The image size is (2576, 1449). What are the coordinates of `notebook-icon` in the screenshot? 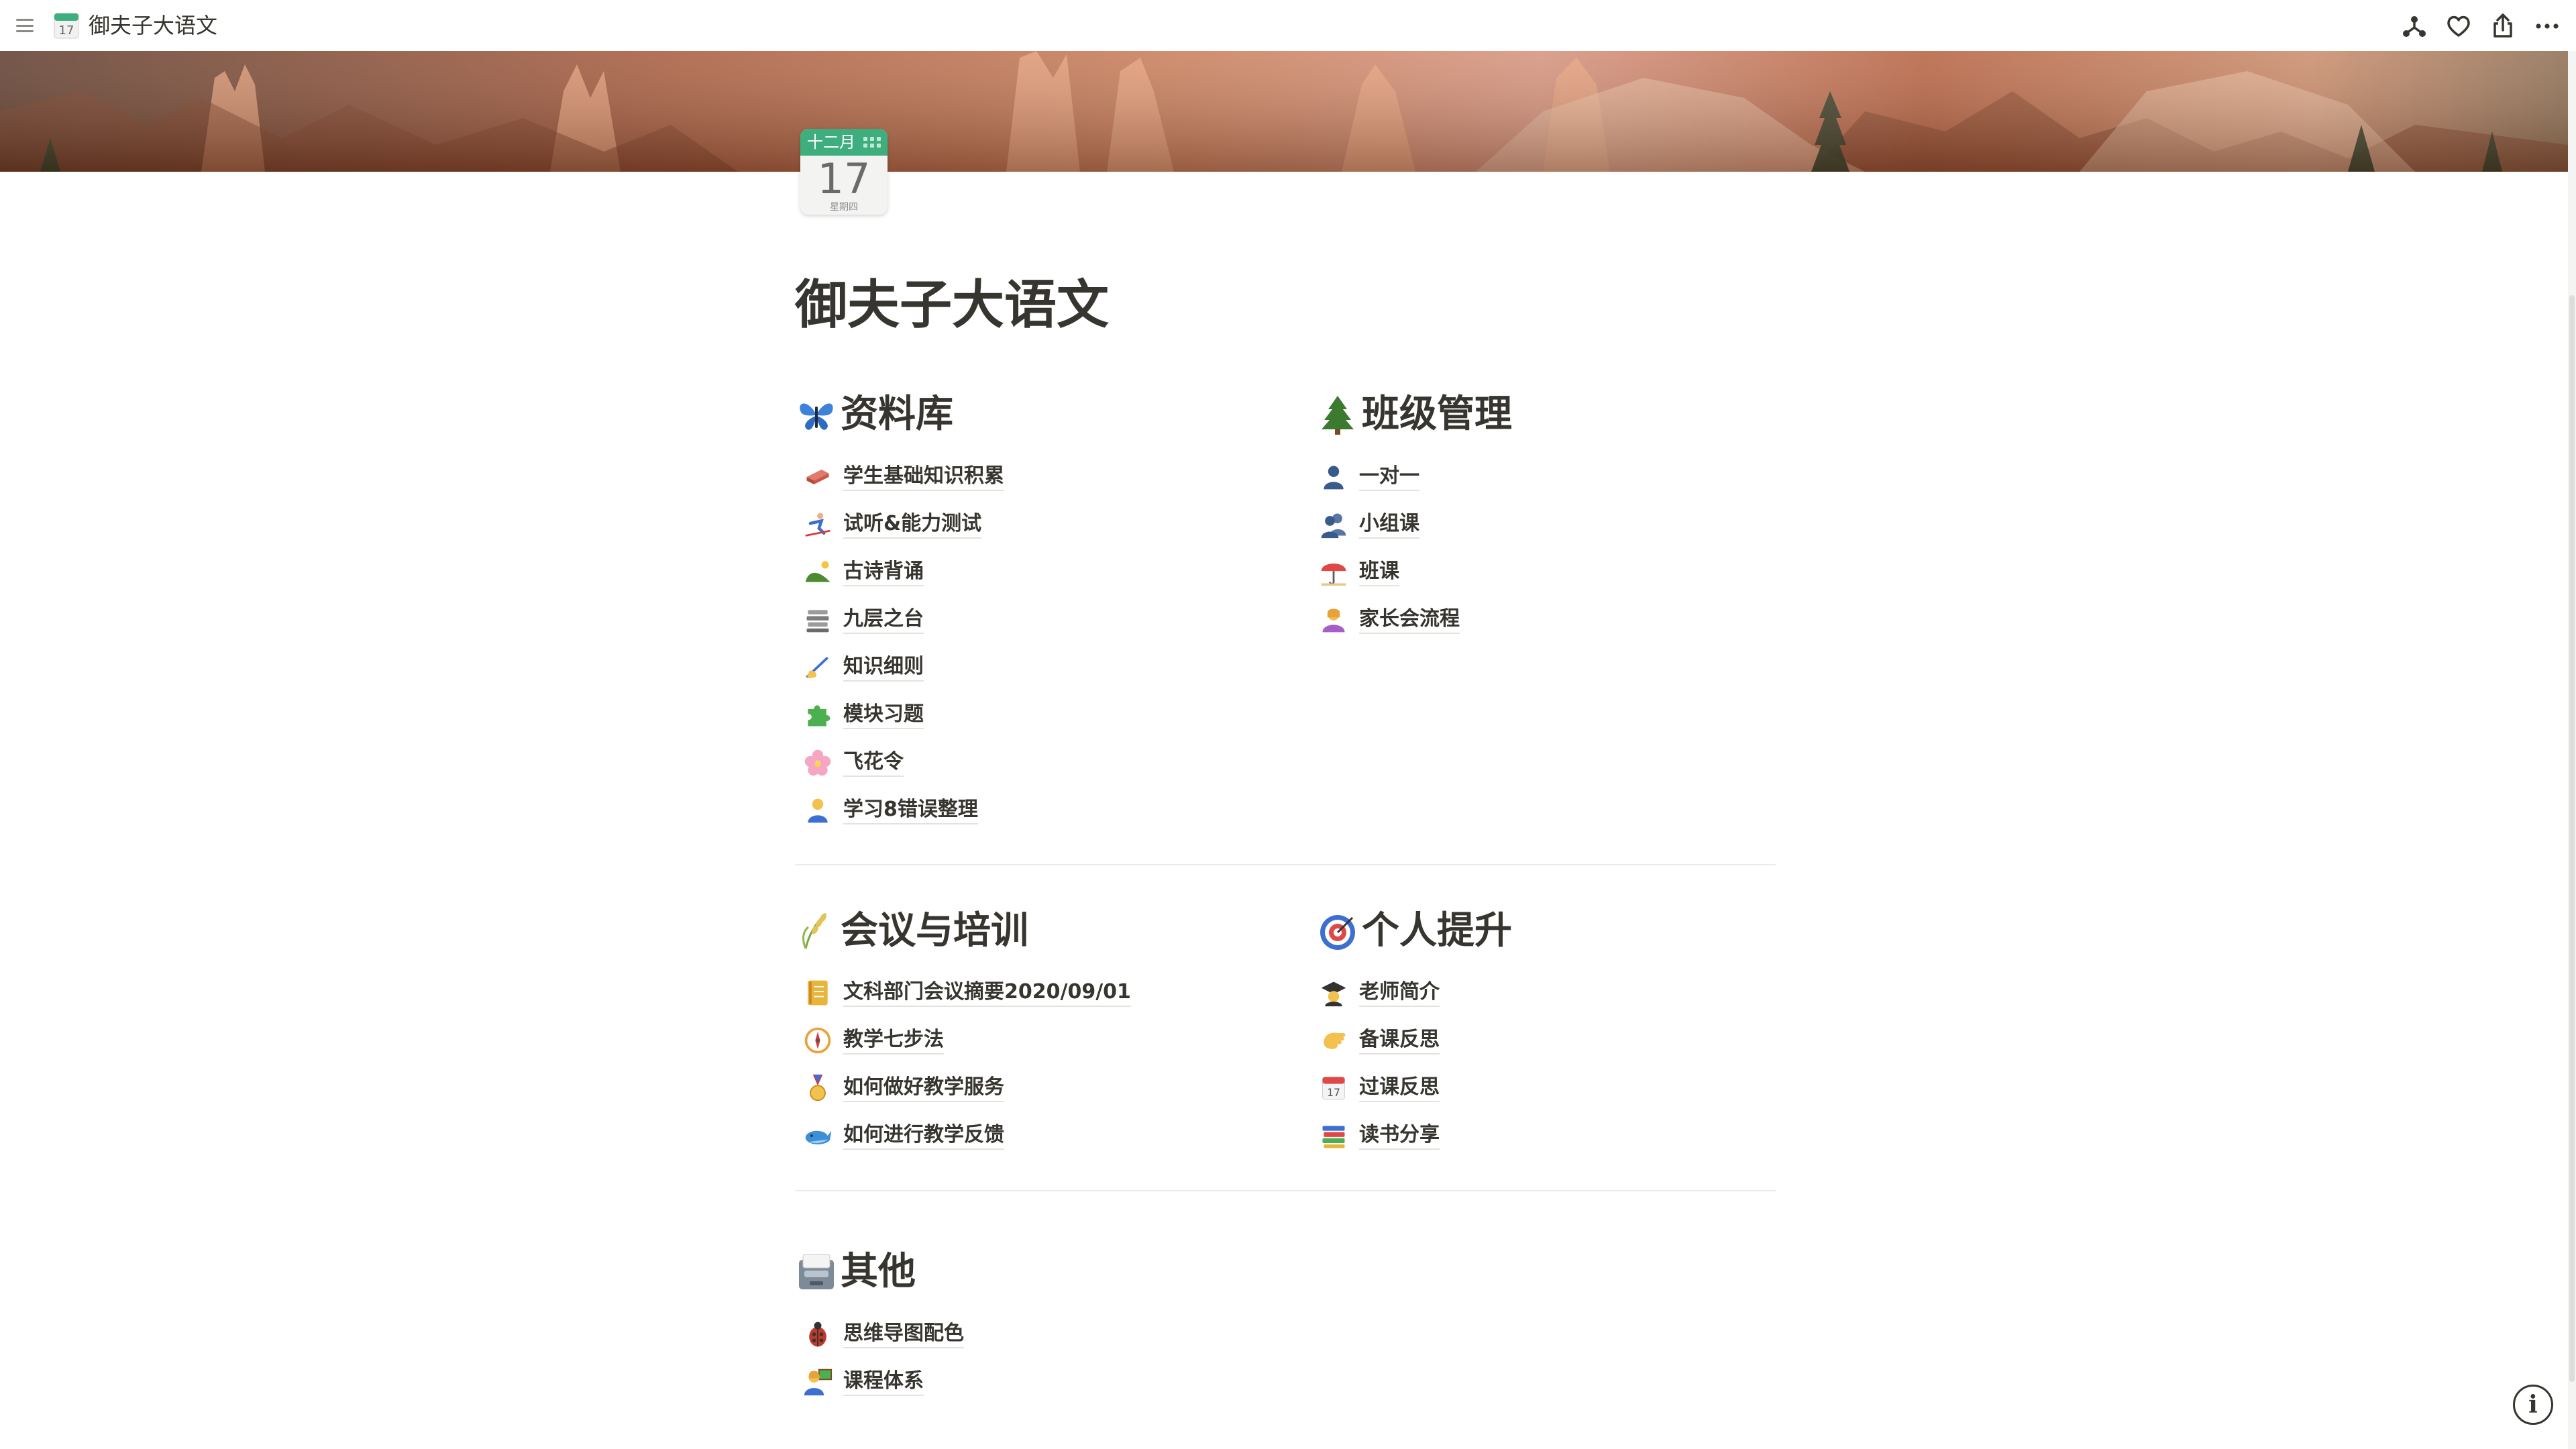 It's located at (818, 992).